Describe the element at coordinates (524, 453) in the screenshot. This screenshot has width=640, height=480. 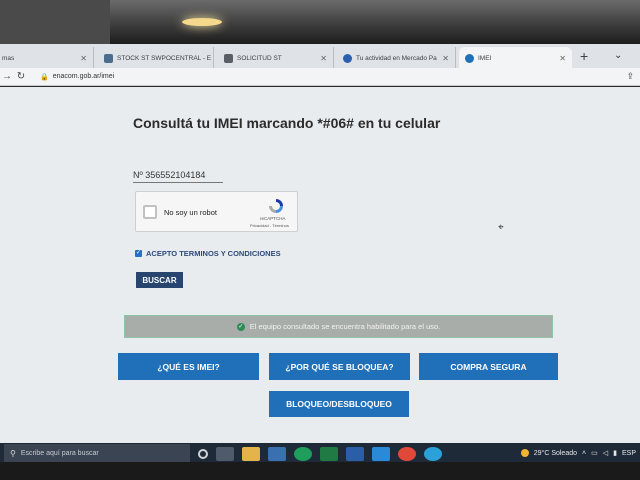
I see `weather-sun-icon` at that location.